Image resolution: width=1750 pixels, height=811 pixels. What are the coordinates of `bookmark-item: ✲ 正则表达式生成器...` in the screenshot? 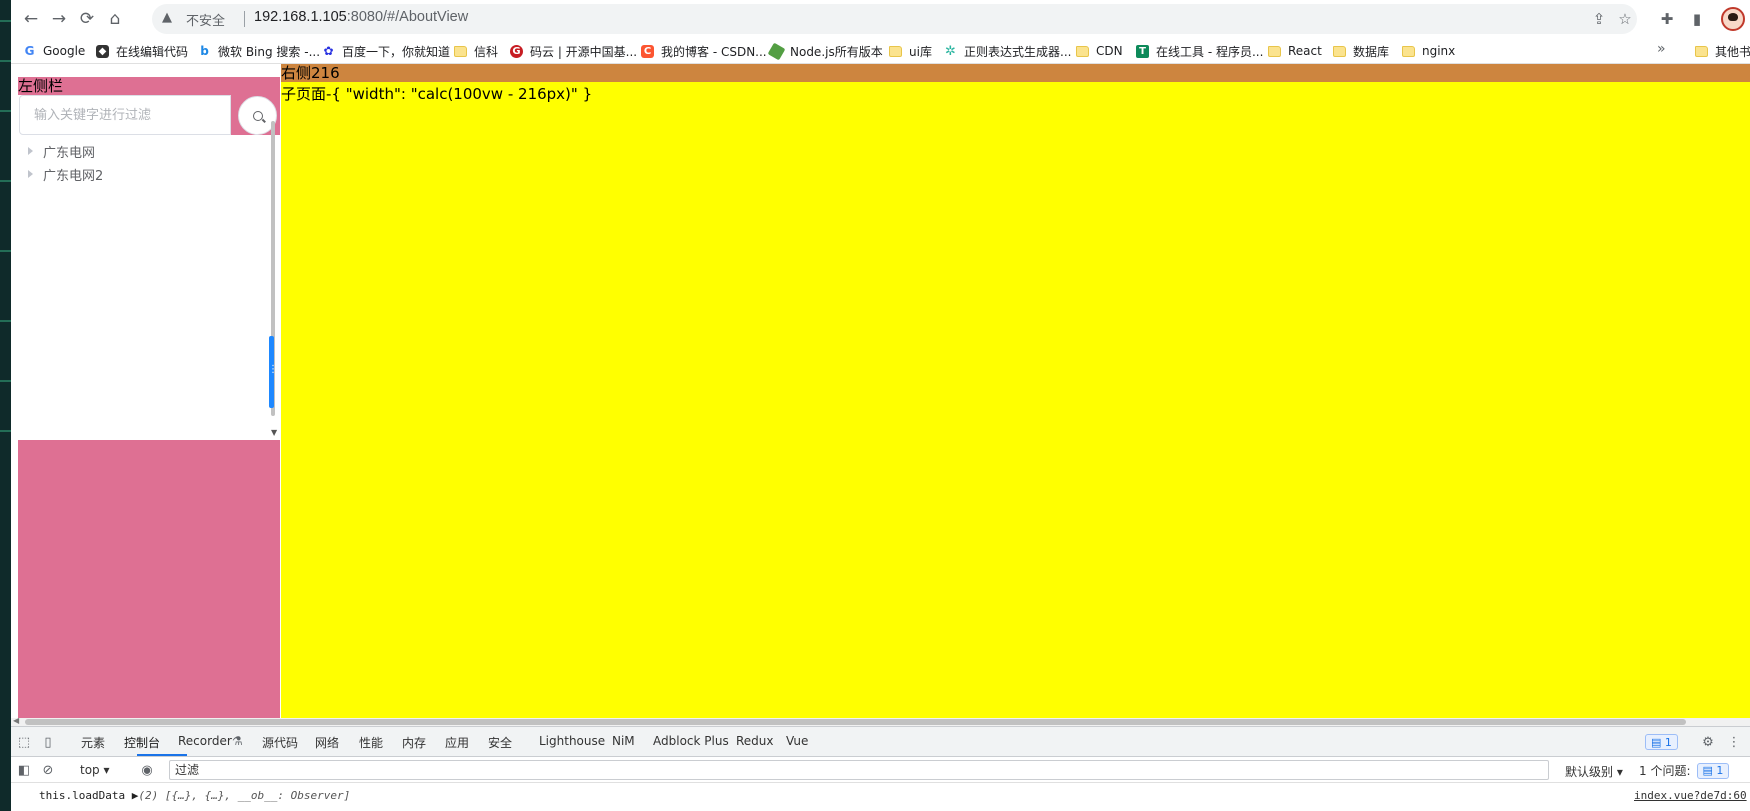 It's located at (1007, 51).